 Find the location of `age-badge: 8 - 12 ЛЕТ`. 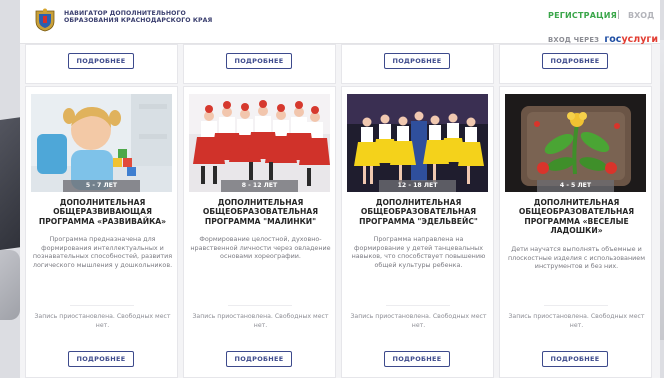

age-badge: 8 - 12 ЛЕТ is located at coordinates (259, 186).